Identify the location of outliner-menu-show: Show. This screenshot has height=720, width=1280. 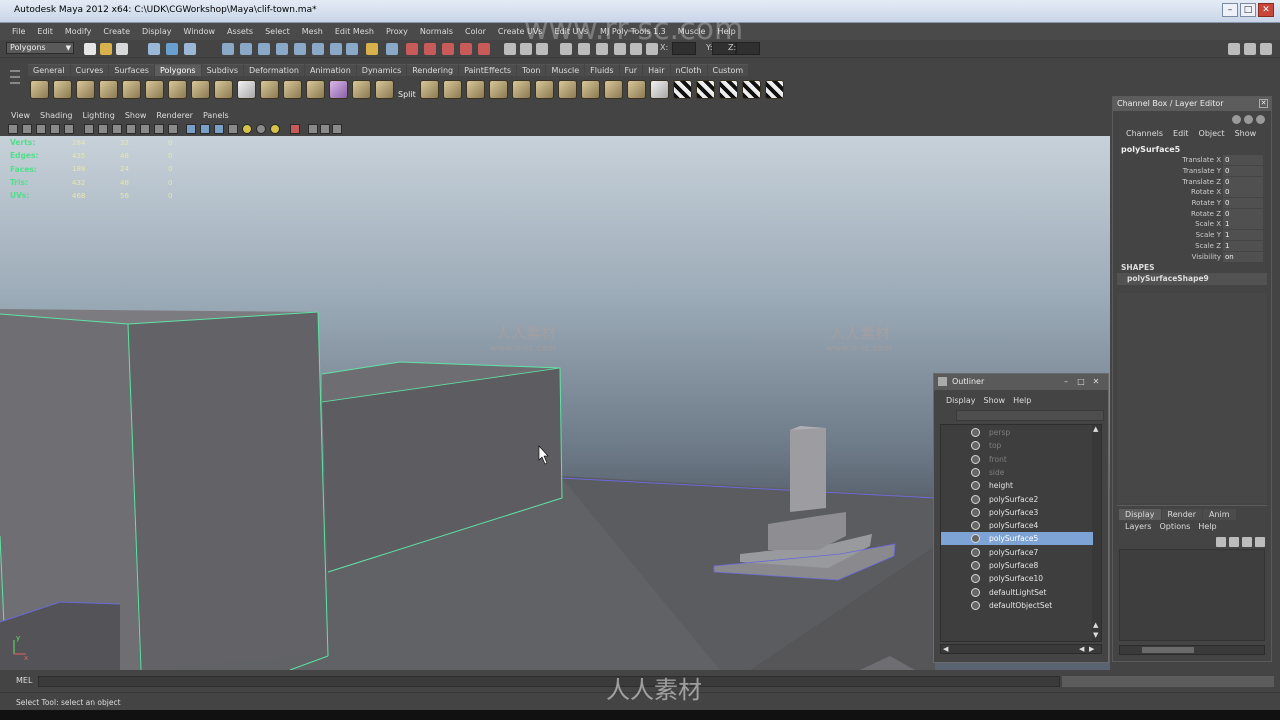
(995, 400).